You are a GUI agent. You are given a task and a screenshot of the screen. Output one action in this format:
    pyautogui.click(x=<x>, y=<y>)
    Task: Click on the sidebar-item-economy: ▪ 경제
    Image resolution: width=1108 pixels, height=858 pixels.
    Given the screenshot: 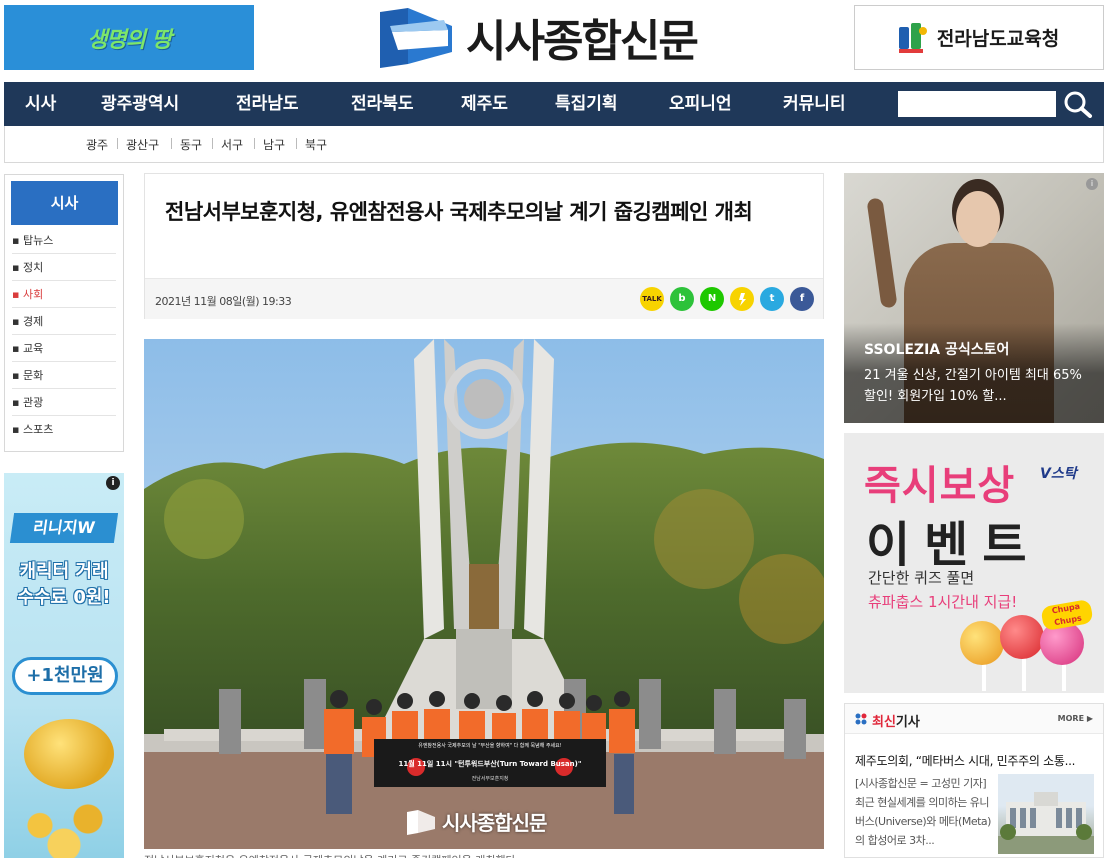 What is the action you would take?
    pyautogui.click(x=64, y=321)
    